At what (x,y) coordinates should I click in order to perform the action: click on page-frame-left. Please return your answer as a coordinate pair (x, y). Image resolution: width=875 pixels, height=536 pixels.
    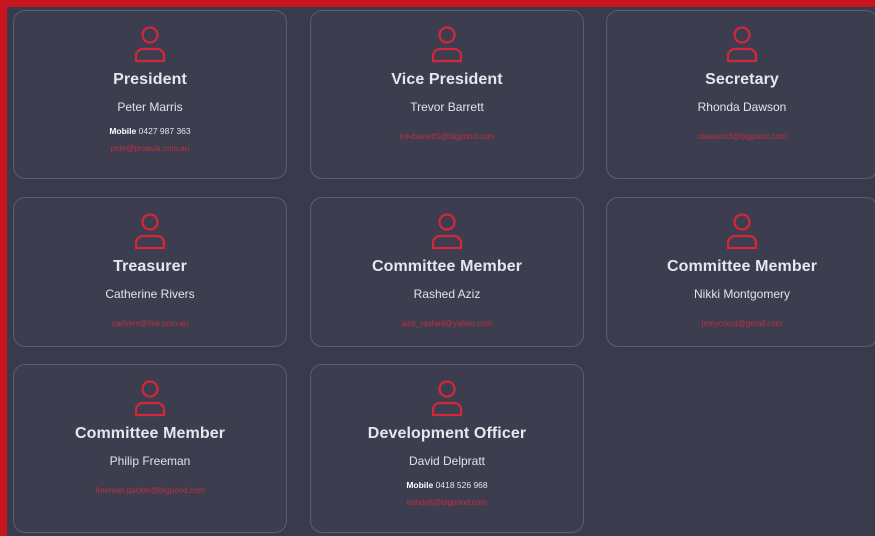
    Looking at the image, I should click on (3, 268).